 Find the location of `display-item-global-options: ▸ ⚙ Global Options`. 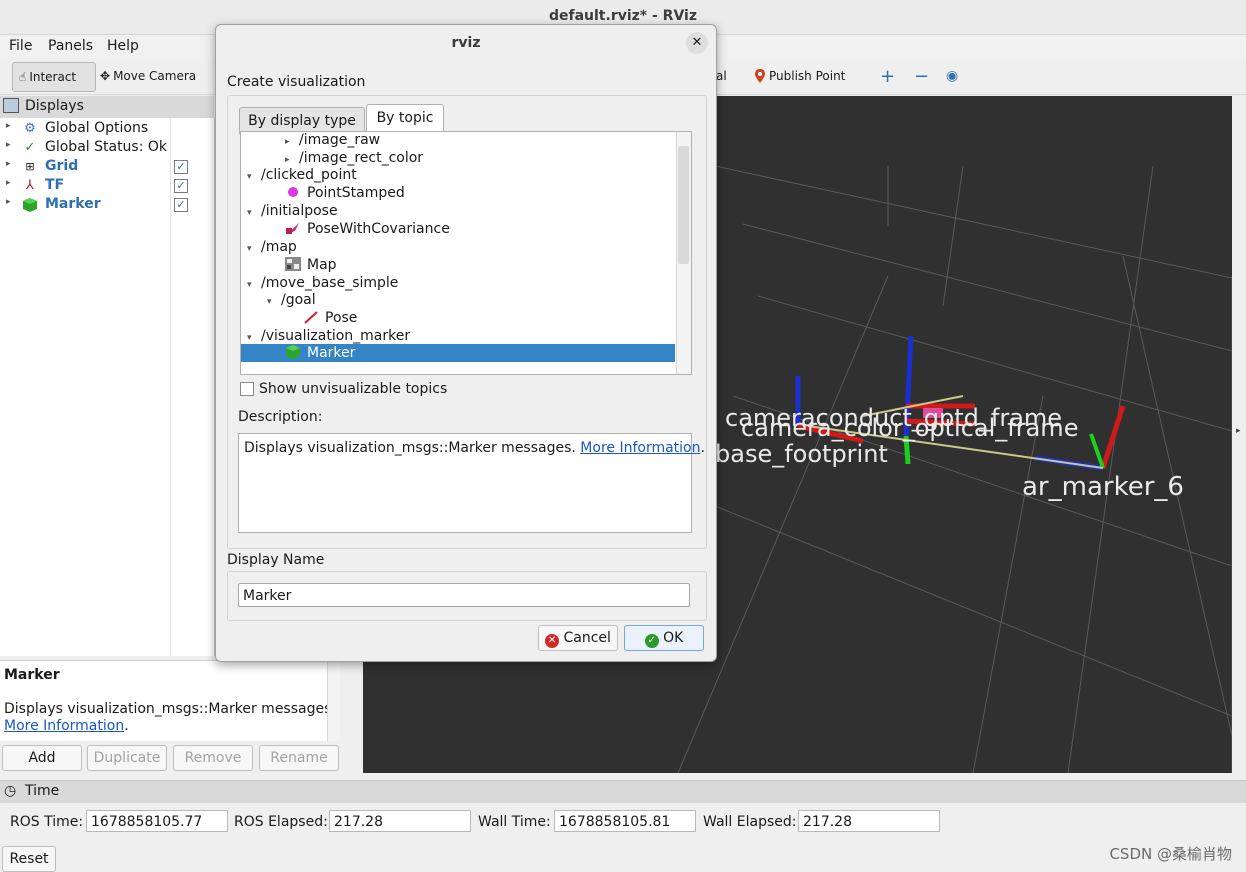

display-item-global-options: ▸ ⚙ Global Options is located at coordinates (107, 129).